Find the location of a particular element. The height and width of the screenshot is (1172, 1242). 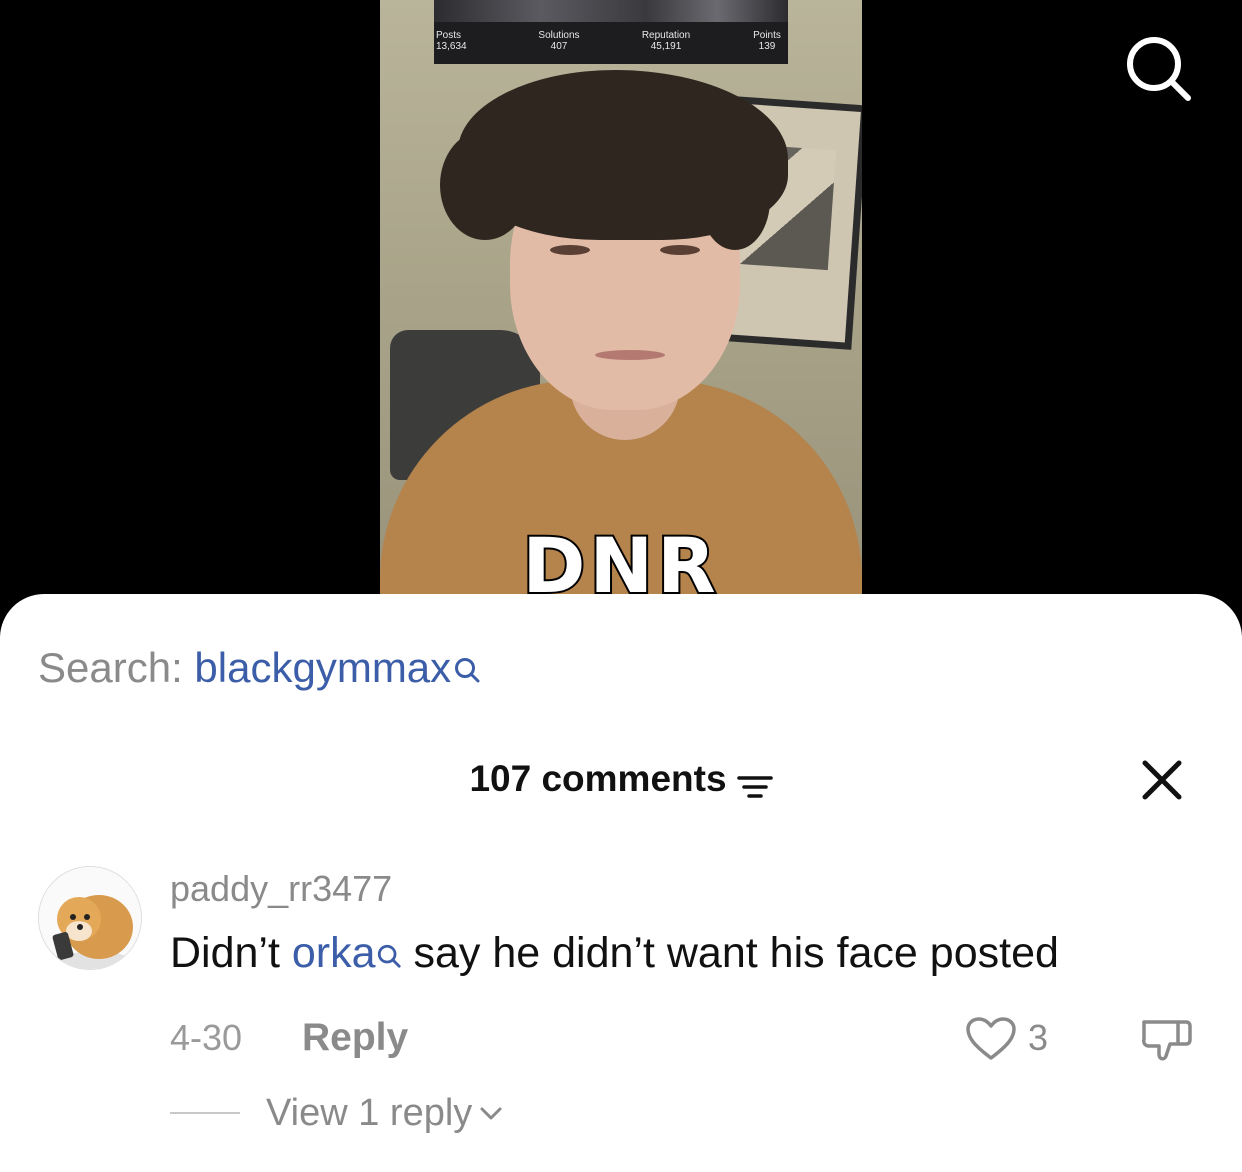

comments-header: 107 comments is located at coordinates (621, 779).